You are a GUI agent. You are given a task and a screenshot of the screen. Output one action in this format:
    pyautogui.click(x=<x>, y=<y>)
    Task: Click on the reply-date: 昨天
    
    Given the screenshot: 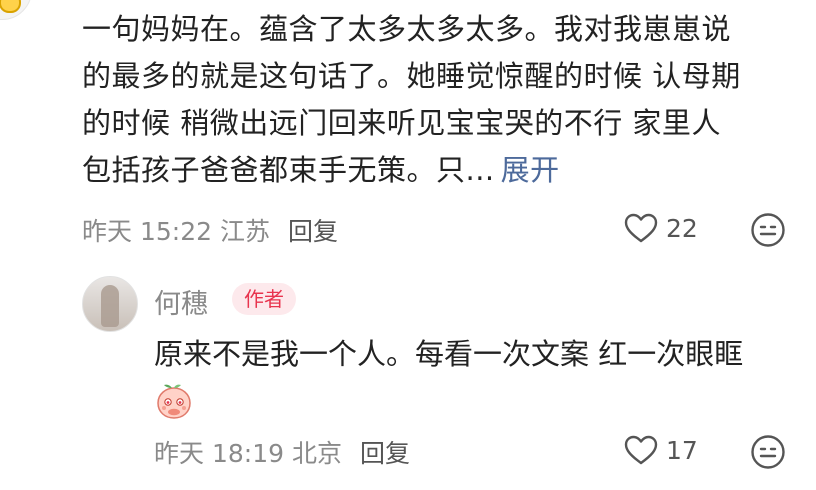 What is the action you would take?
    pyautogui.click(x=179, y=453)
    